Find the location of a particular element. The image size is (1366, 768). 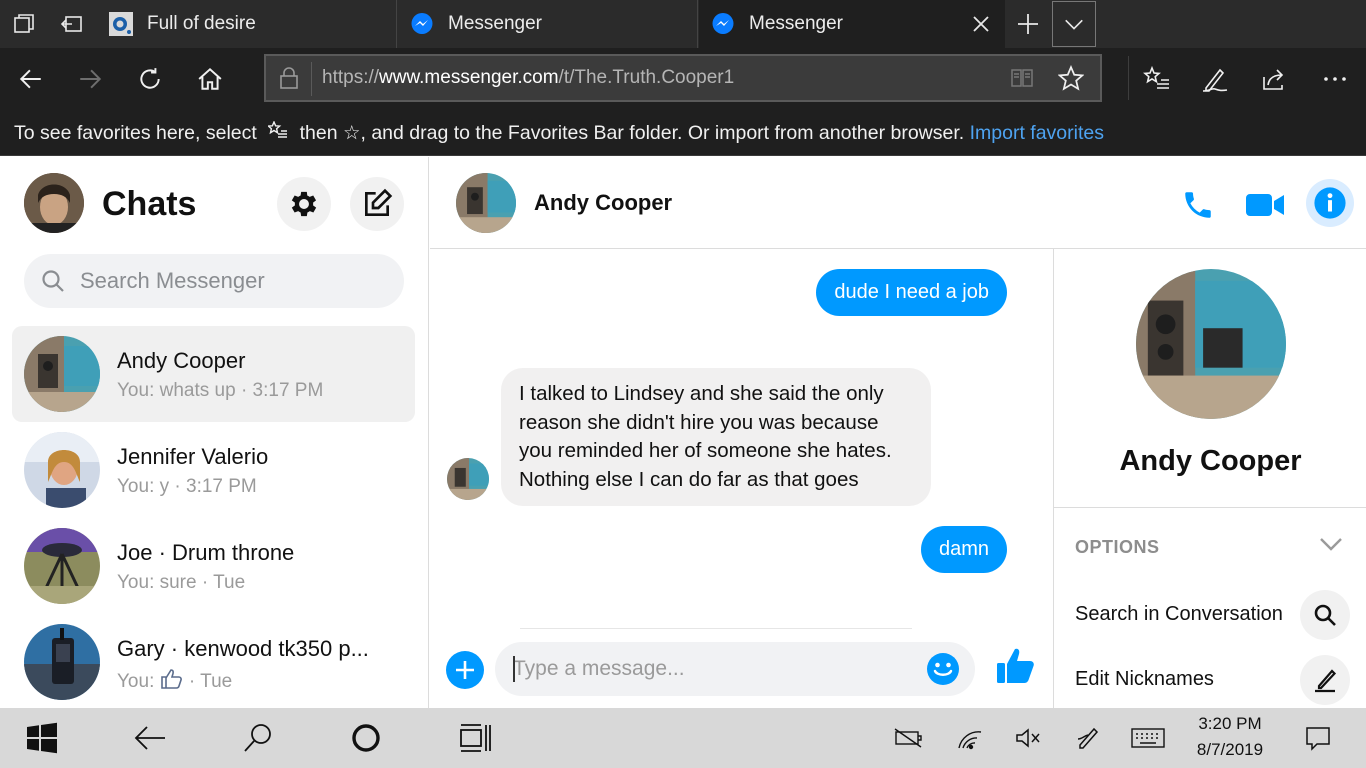

tab-full-of-desire: Full of desire is located at coordinates (247, 24).